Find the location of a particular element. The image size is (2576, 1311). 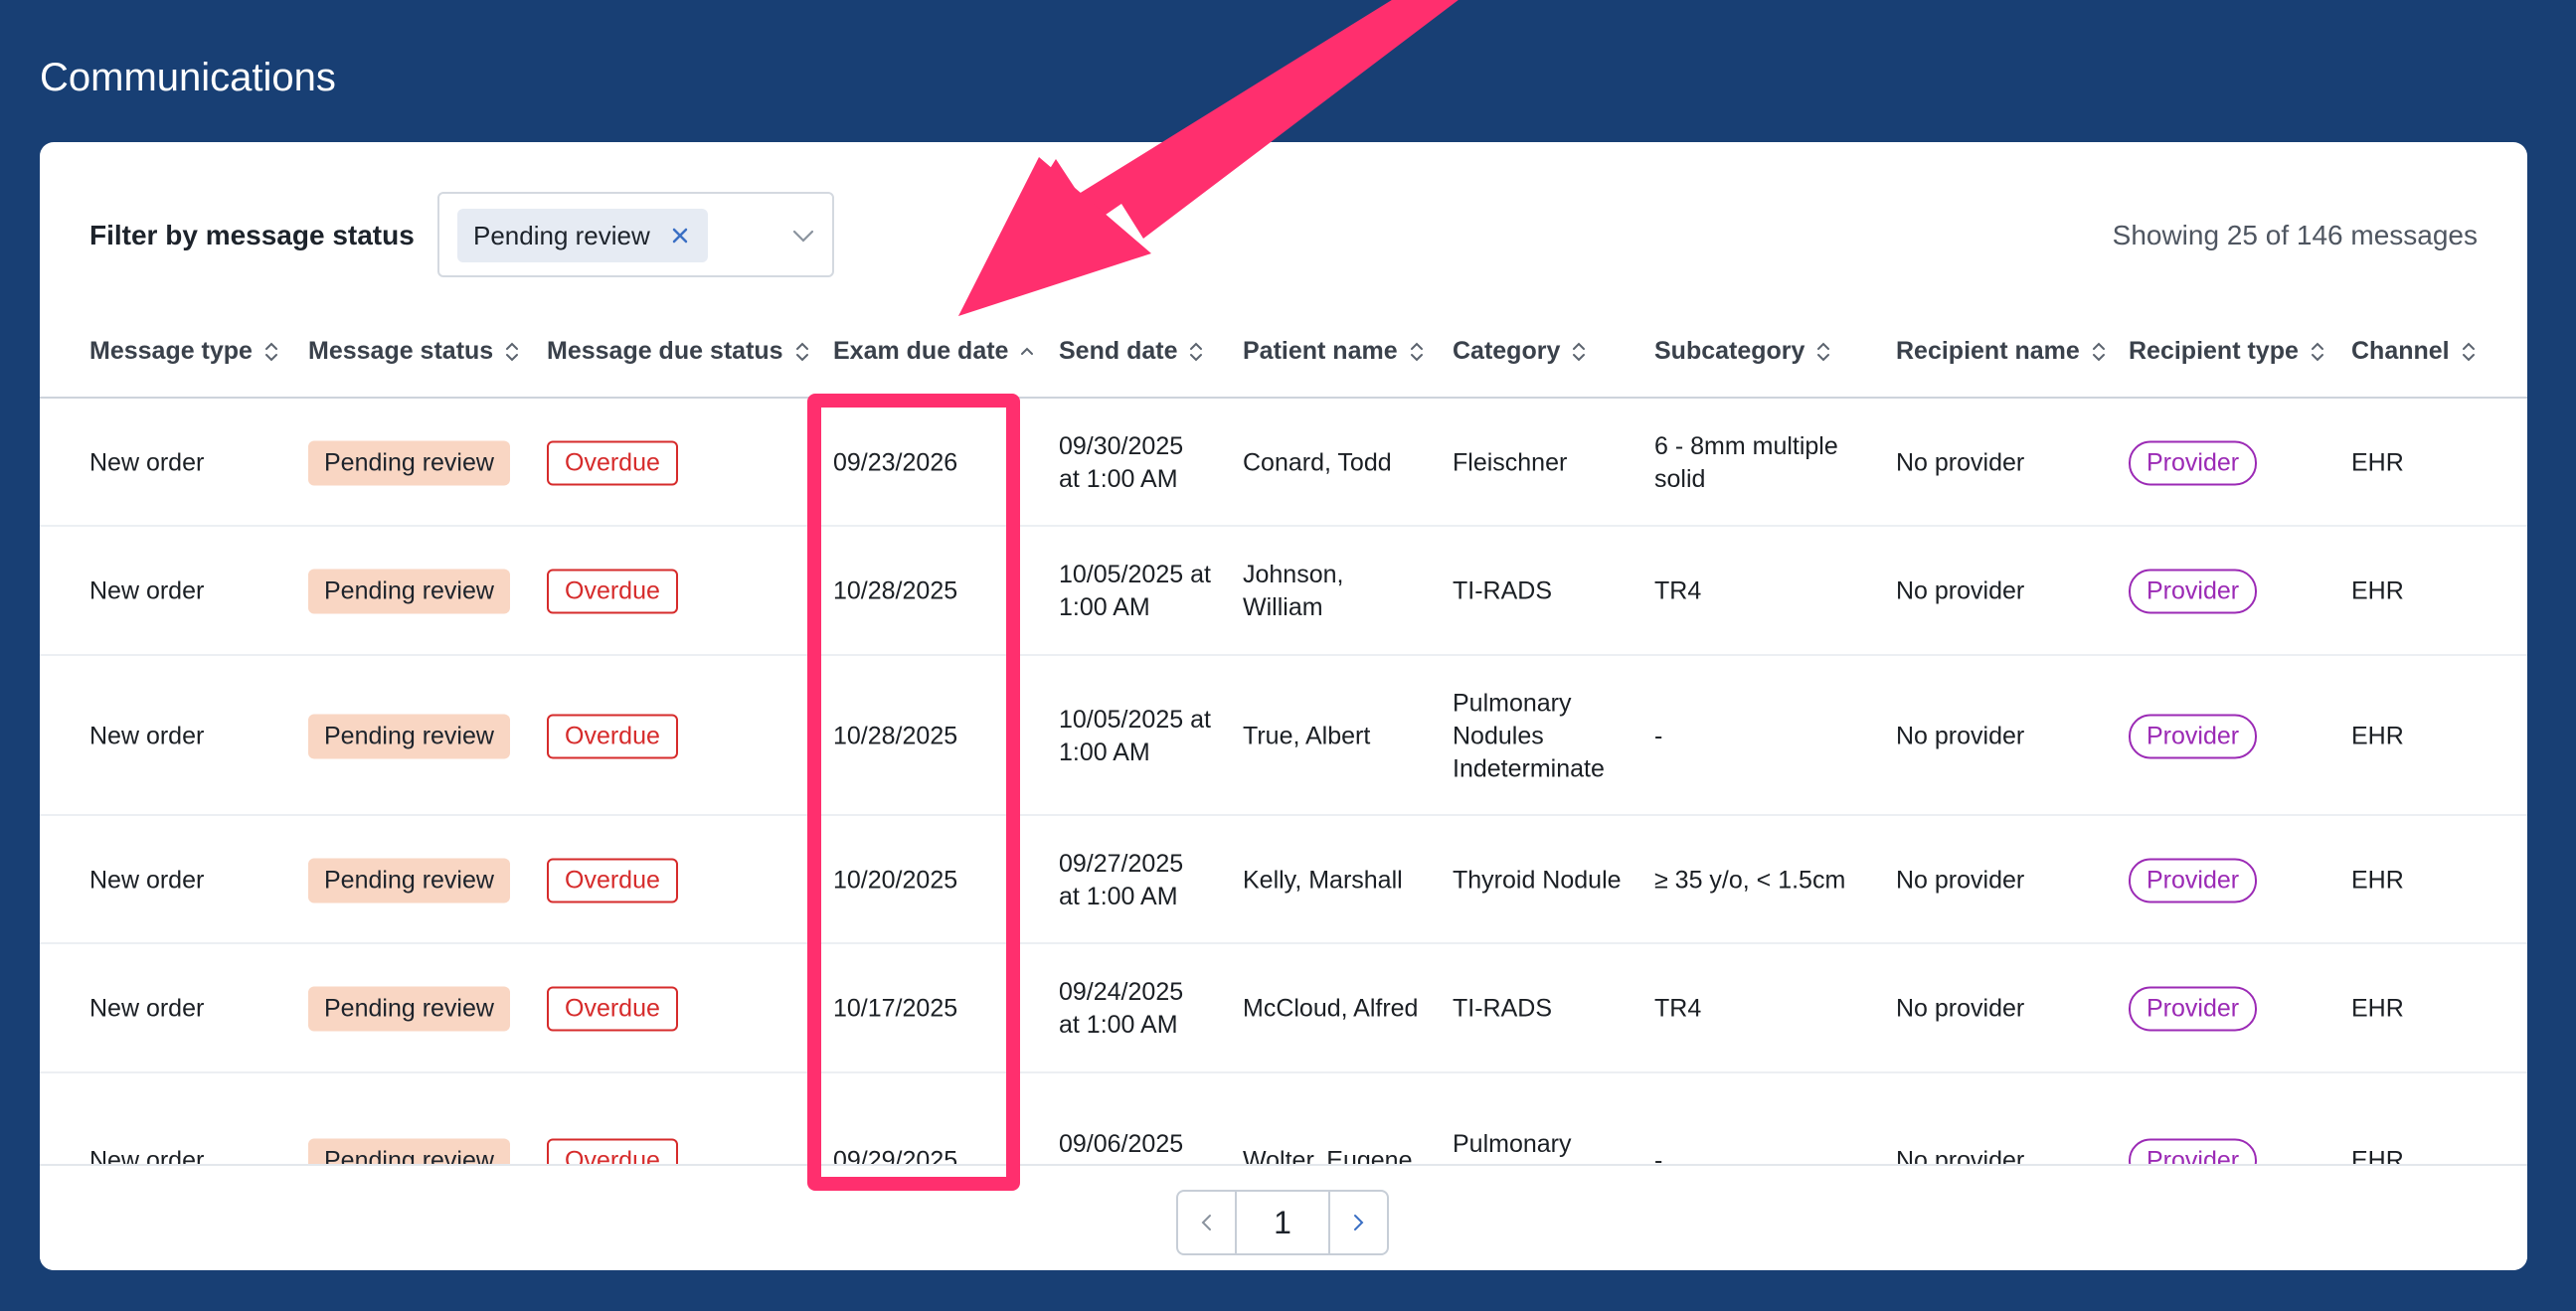

column-header-label: Message status is located at coordinates (401, 351).